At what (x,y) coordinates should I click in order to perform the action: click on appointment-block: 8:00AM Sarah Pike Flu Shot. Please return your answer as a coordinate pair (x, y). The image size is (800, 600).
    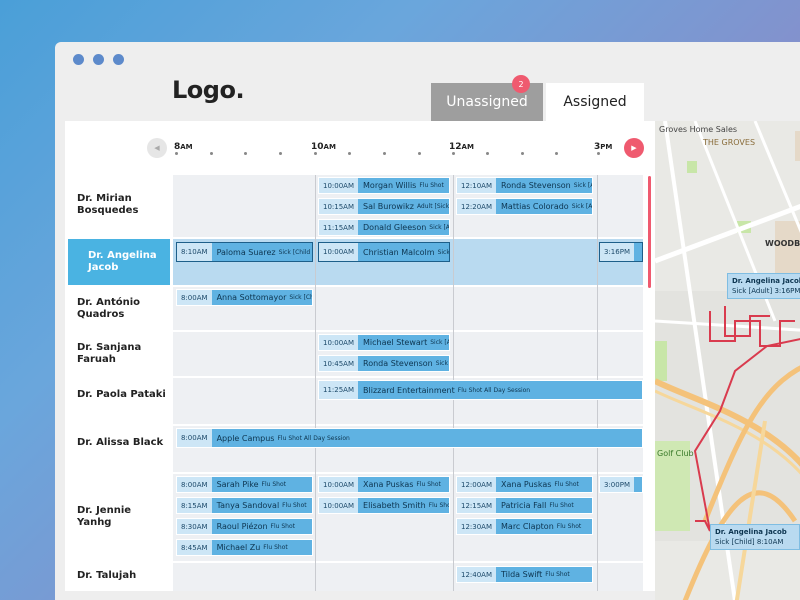
    Looking at the image, I should click on (244, 484).